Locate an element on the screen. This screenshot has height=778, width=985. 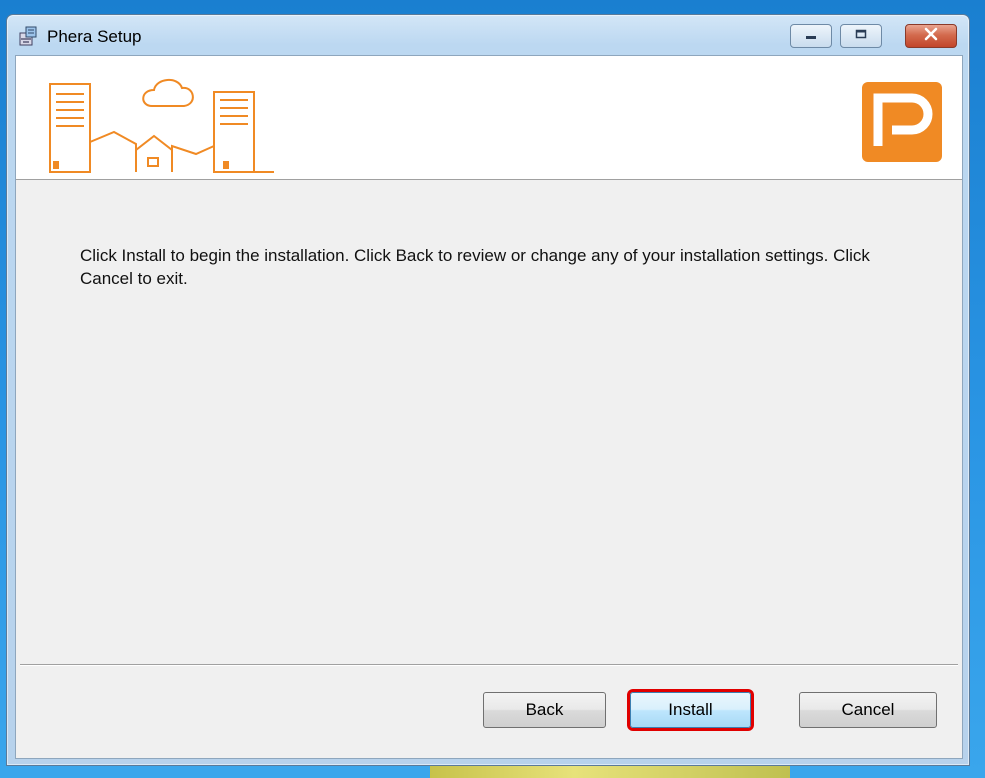
footer-divider is located at coordinates (489, 665).